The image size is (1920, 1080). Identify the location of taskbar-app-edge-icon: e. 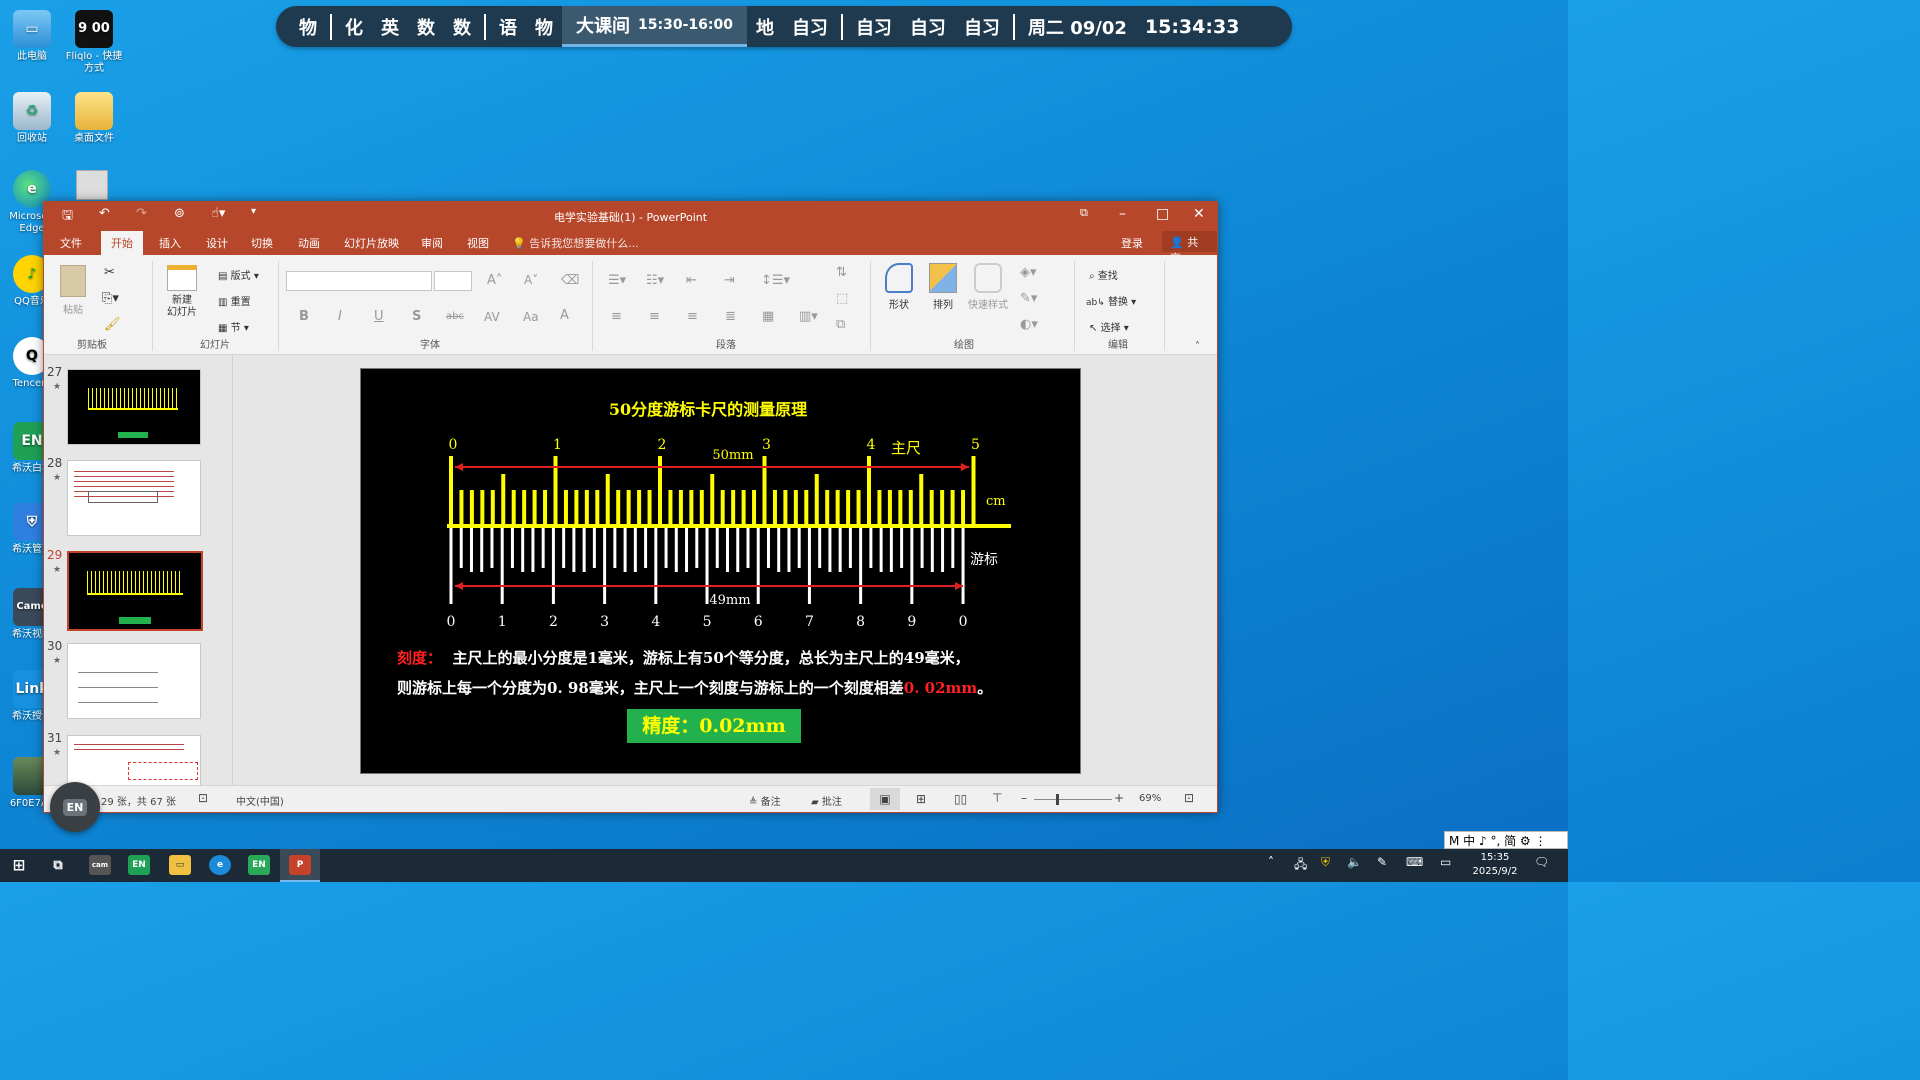
(220, 865).